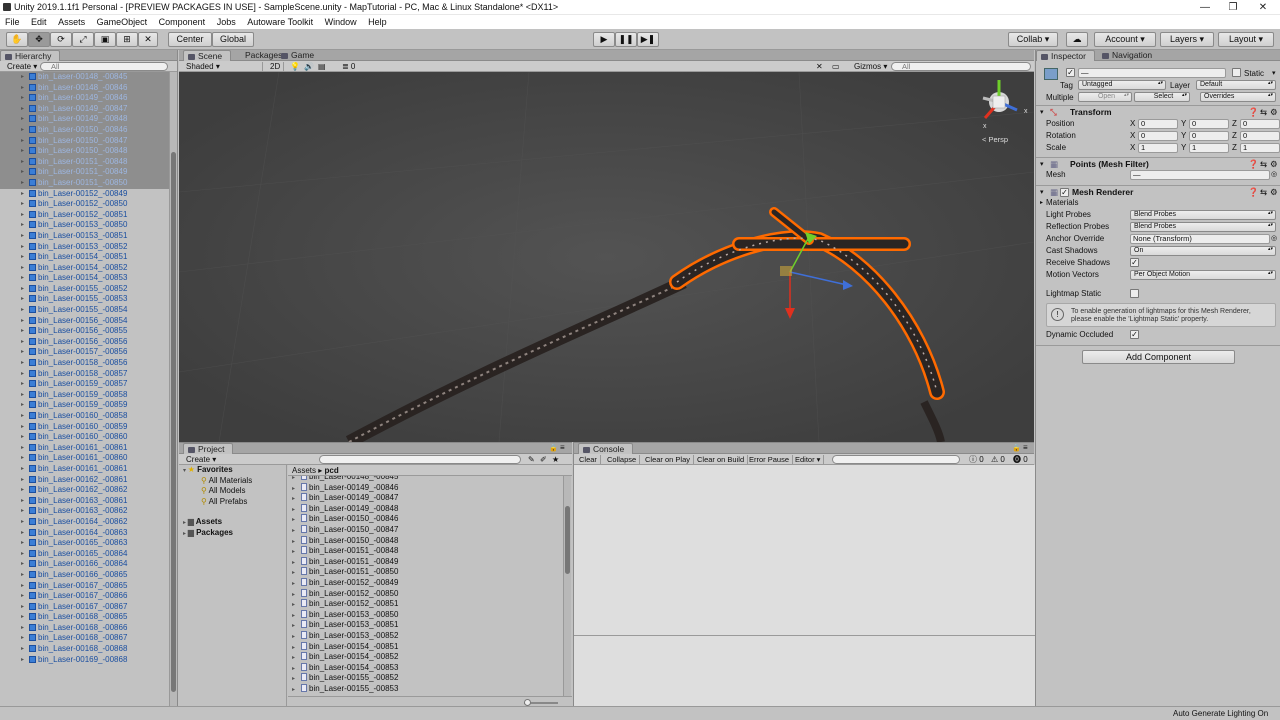 The height and width of the screenshot is (720, 1280). Describe the element at coordinates (71, 22) in the screenshot. I see `menu-assets: Assets` at that location.